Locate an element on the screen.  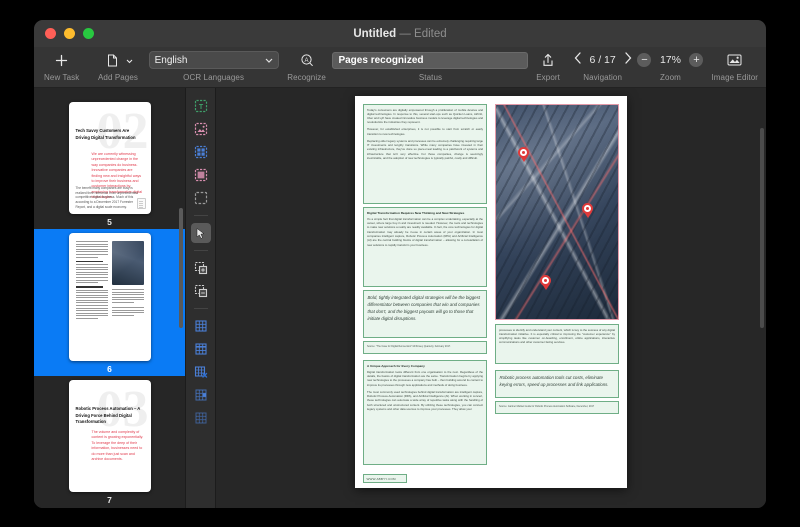
export-button is located at coordinates (548, 60).